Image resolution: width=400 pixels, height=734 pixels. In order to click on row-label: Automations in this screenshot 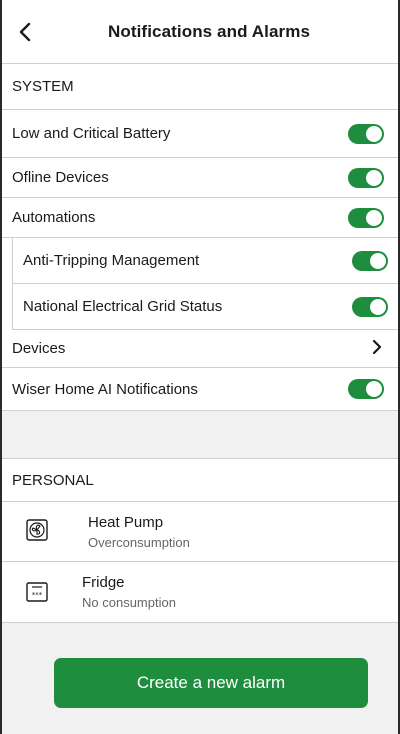, I will do `click(54, 217)`.